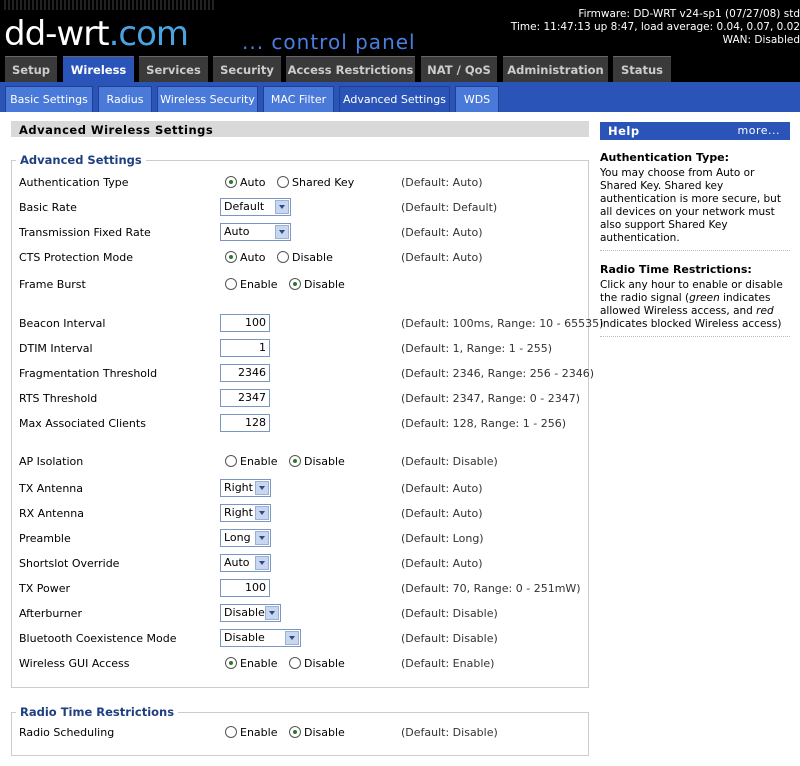 This screenshot has height=766, width=800. Describe the element at coordinates (231, 182) in the screenshot. I see `auth-auto-radio` at that location.